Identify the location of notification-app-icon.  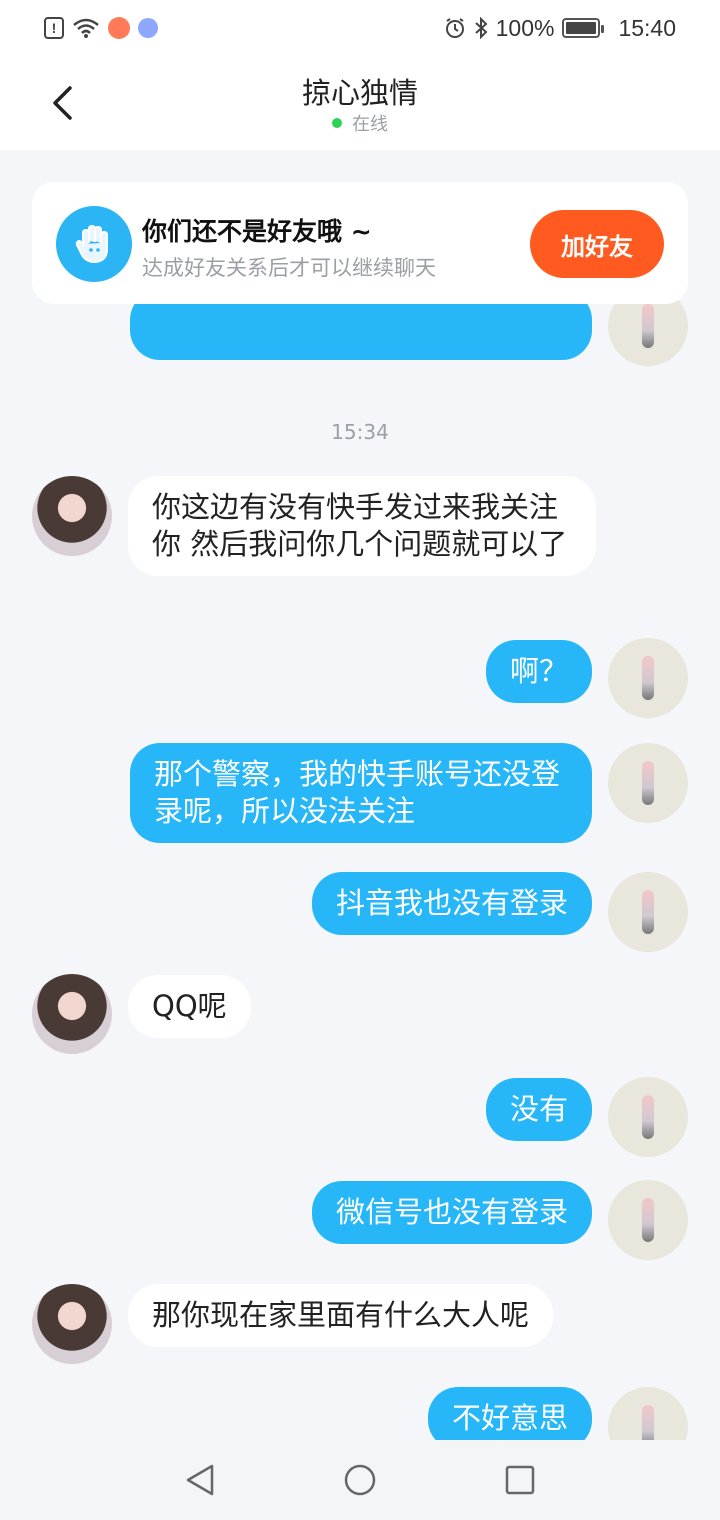
(119, 28).